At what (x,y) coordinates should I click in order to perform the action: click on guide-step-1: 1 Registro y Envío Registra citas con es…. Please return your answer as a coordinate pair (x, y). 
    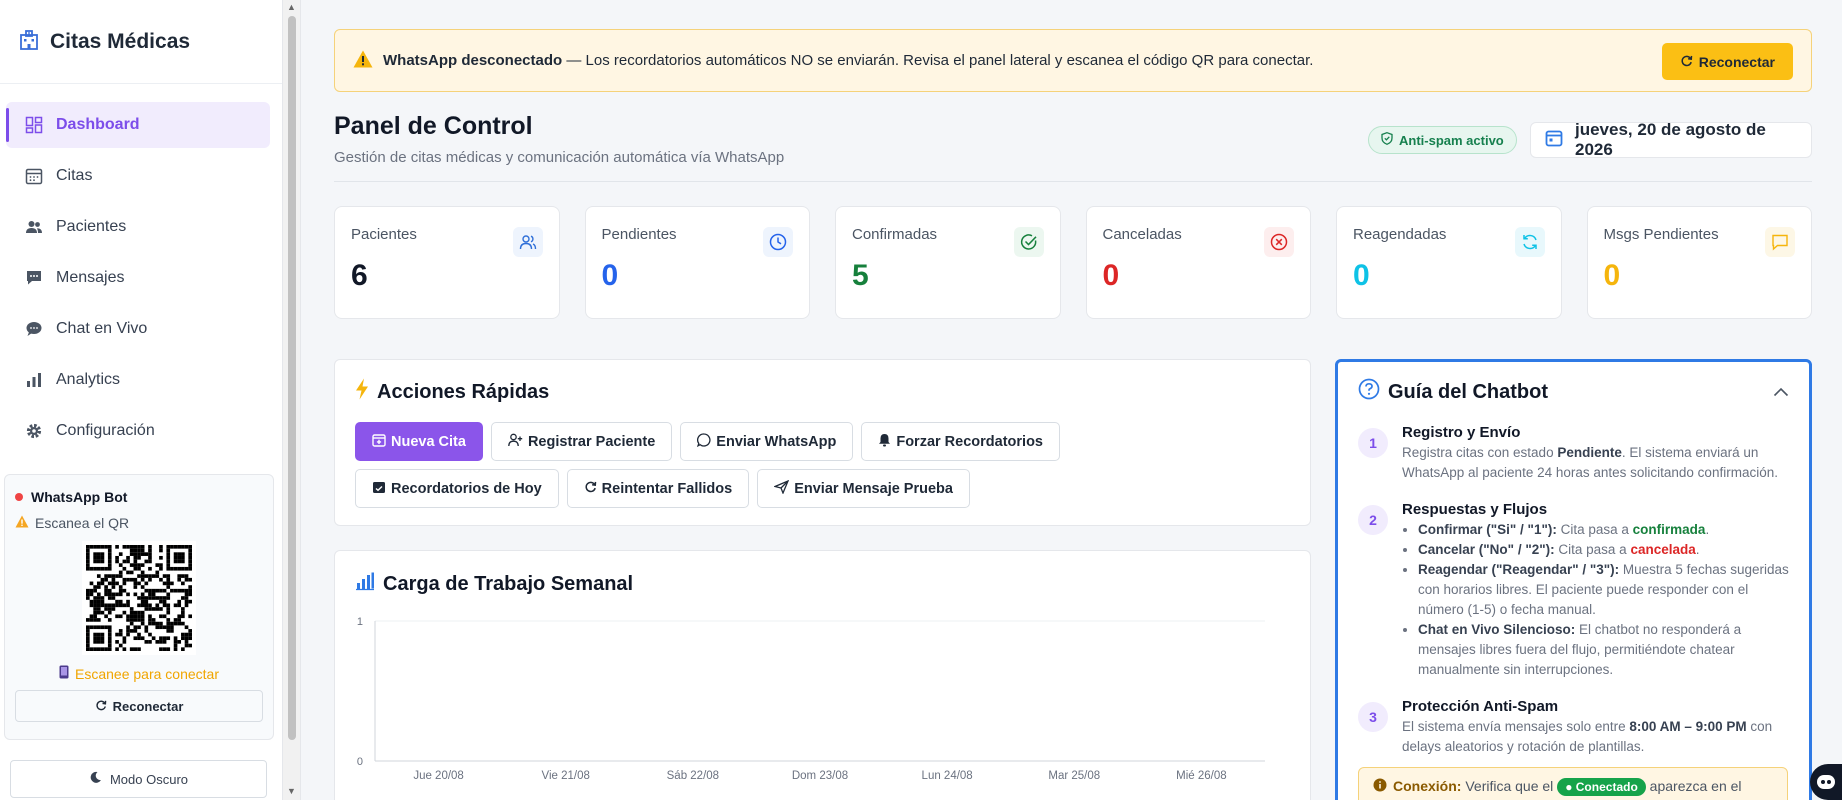
    Looking at the image, I should click on (1573, 453).